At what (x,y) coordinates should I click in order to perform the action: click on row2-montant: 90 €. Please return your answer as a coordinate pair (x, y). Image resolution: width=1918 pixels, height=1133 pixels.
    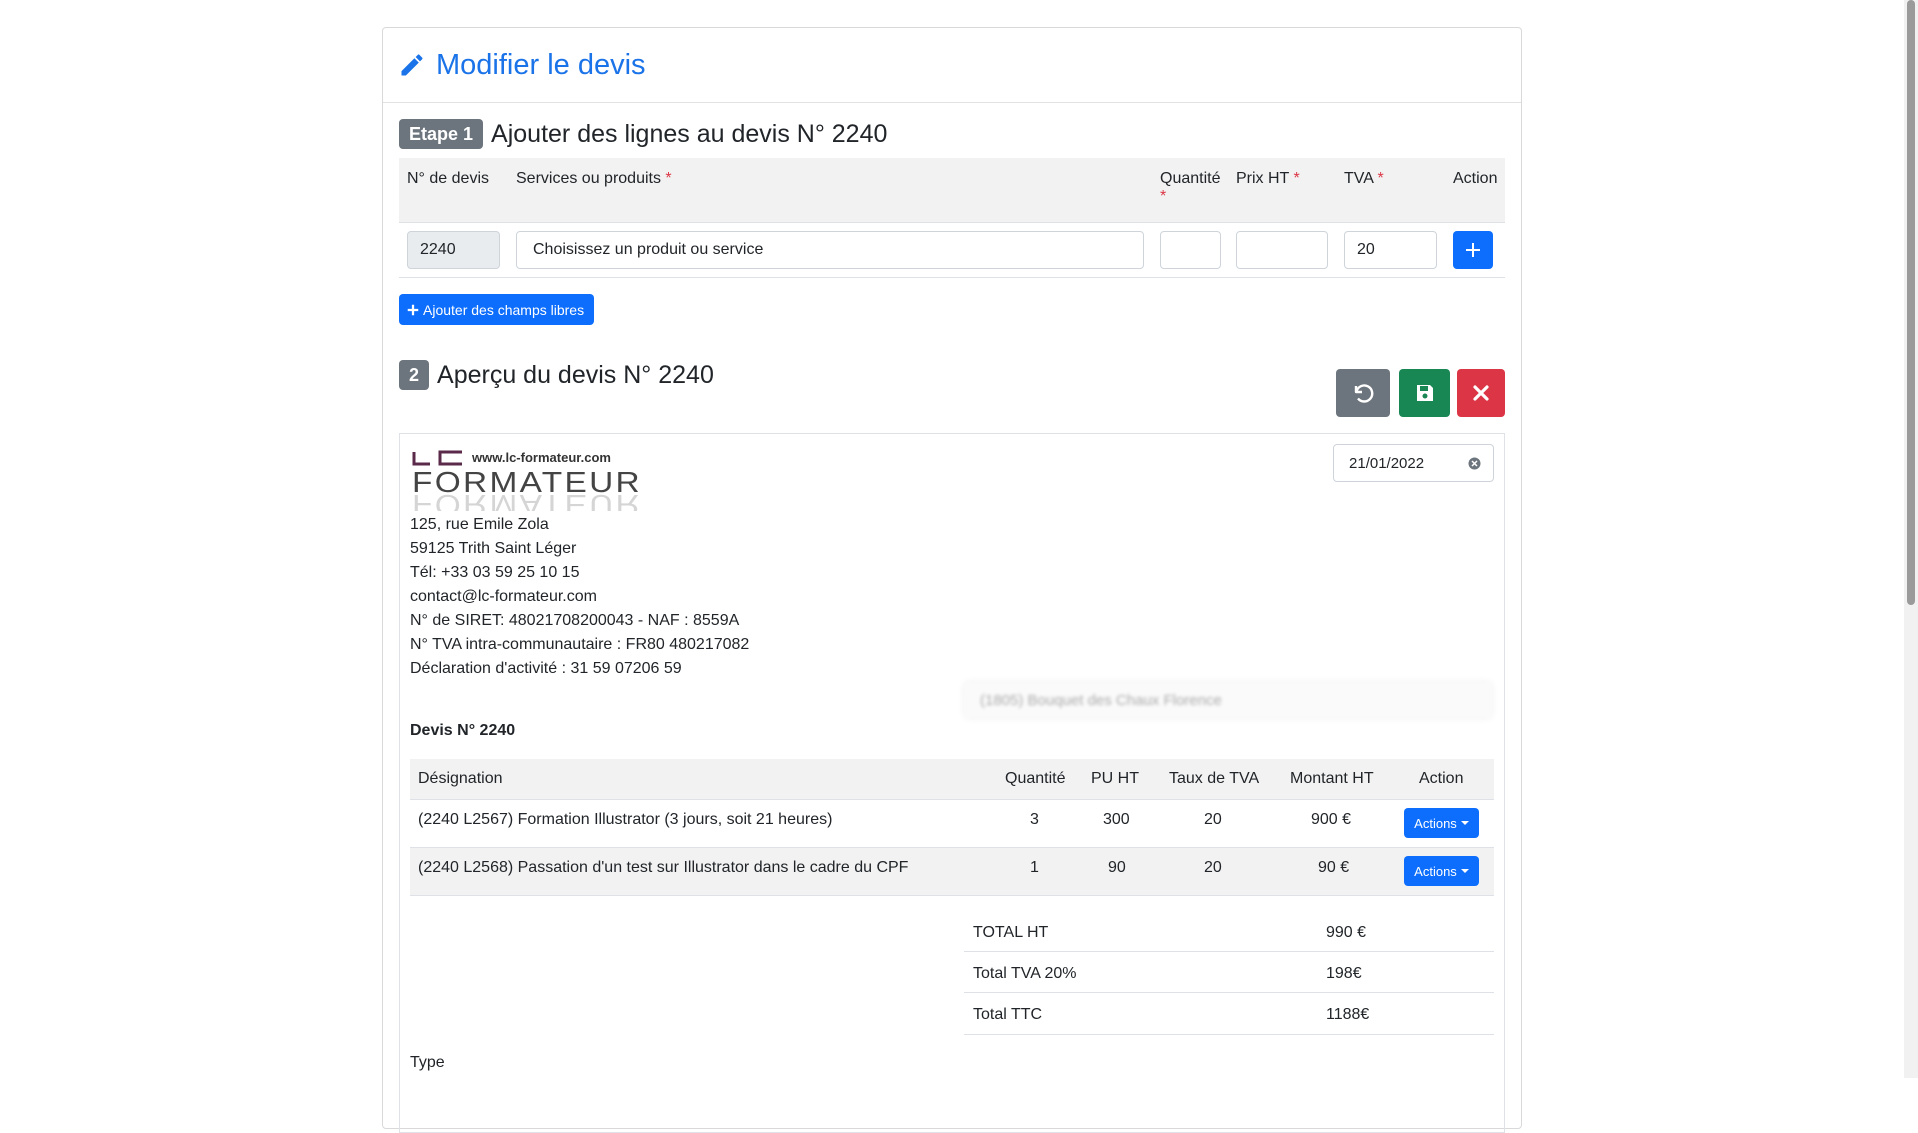
    Looking at the image, I should click on (1334, 867).